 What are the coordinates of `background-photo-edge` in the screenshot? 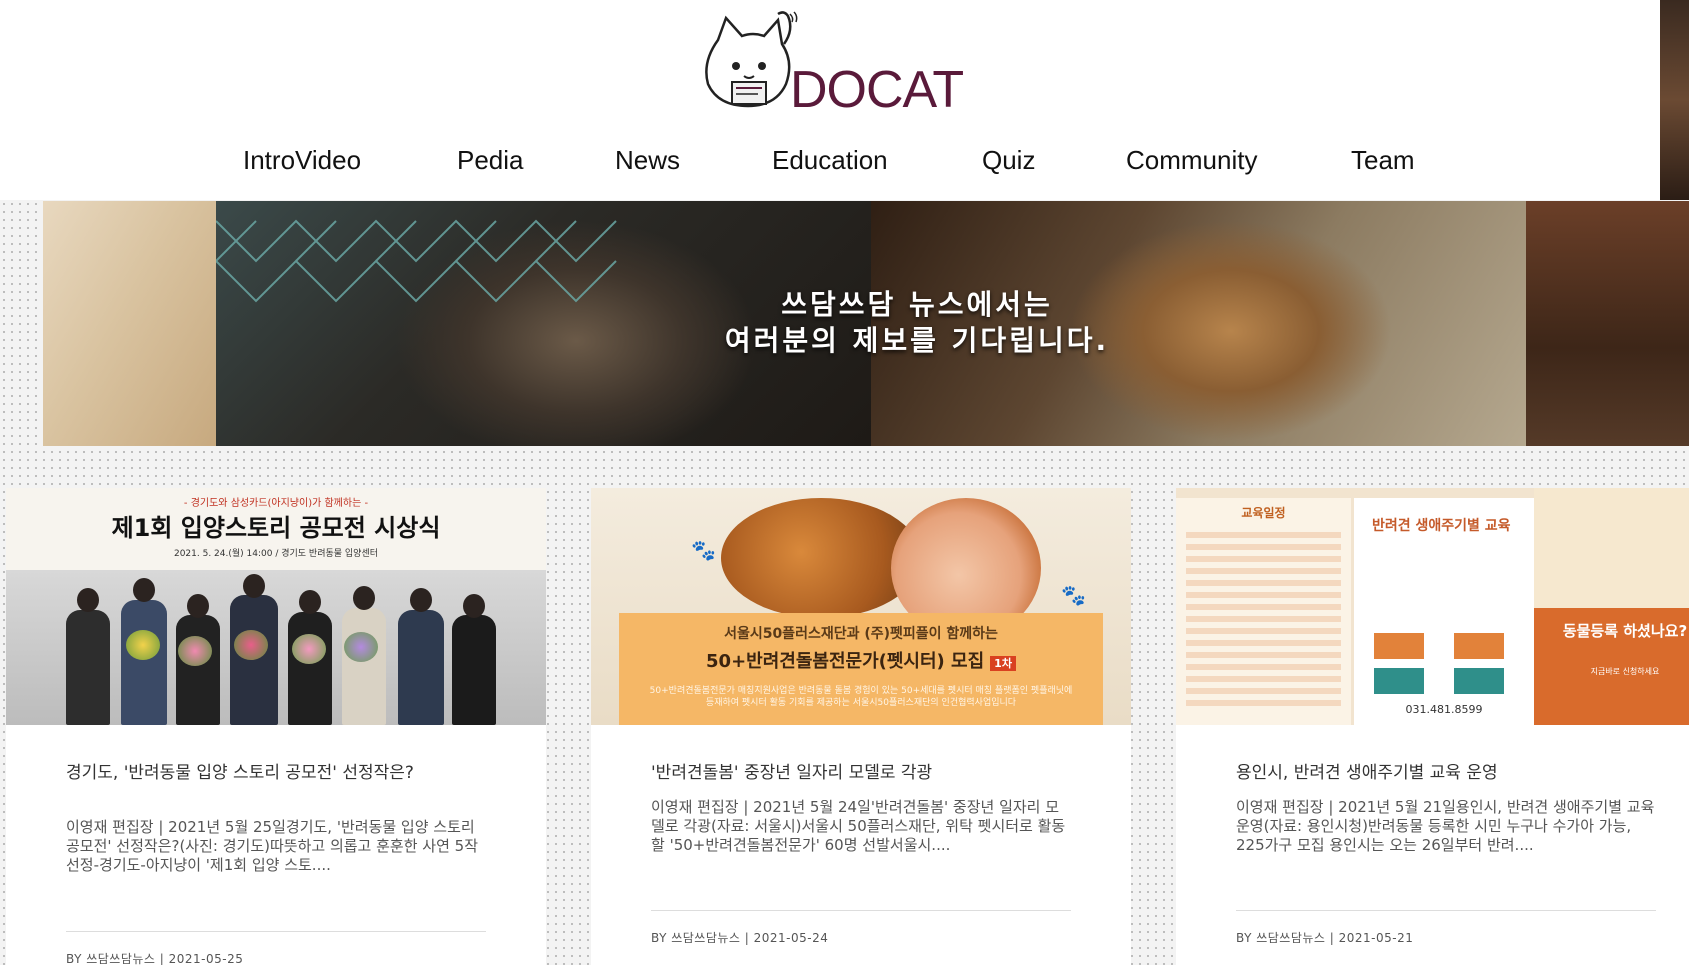 It's located at (1674, 100).